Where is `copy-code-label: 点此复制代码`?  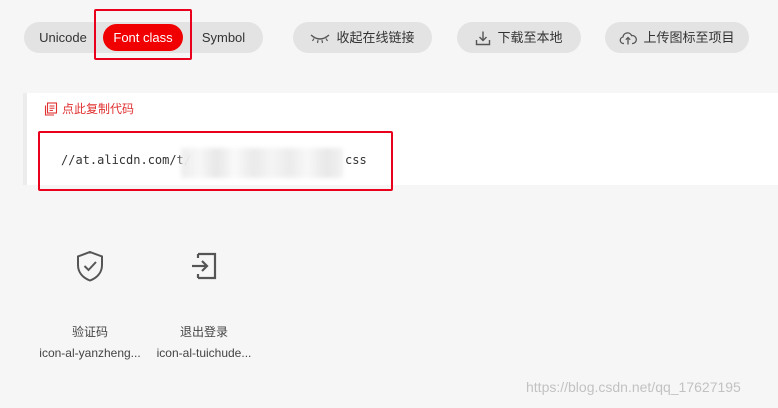
copy-code-label: 点此复制代码 is located at coordinates (98, 109).